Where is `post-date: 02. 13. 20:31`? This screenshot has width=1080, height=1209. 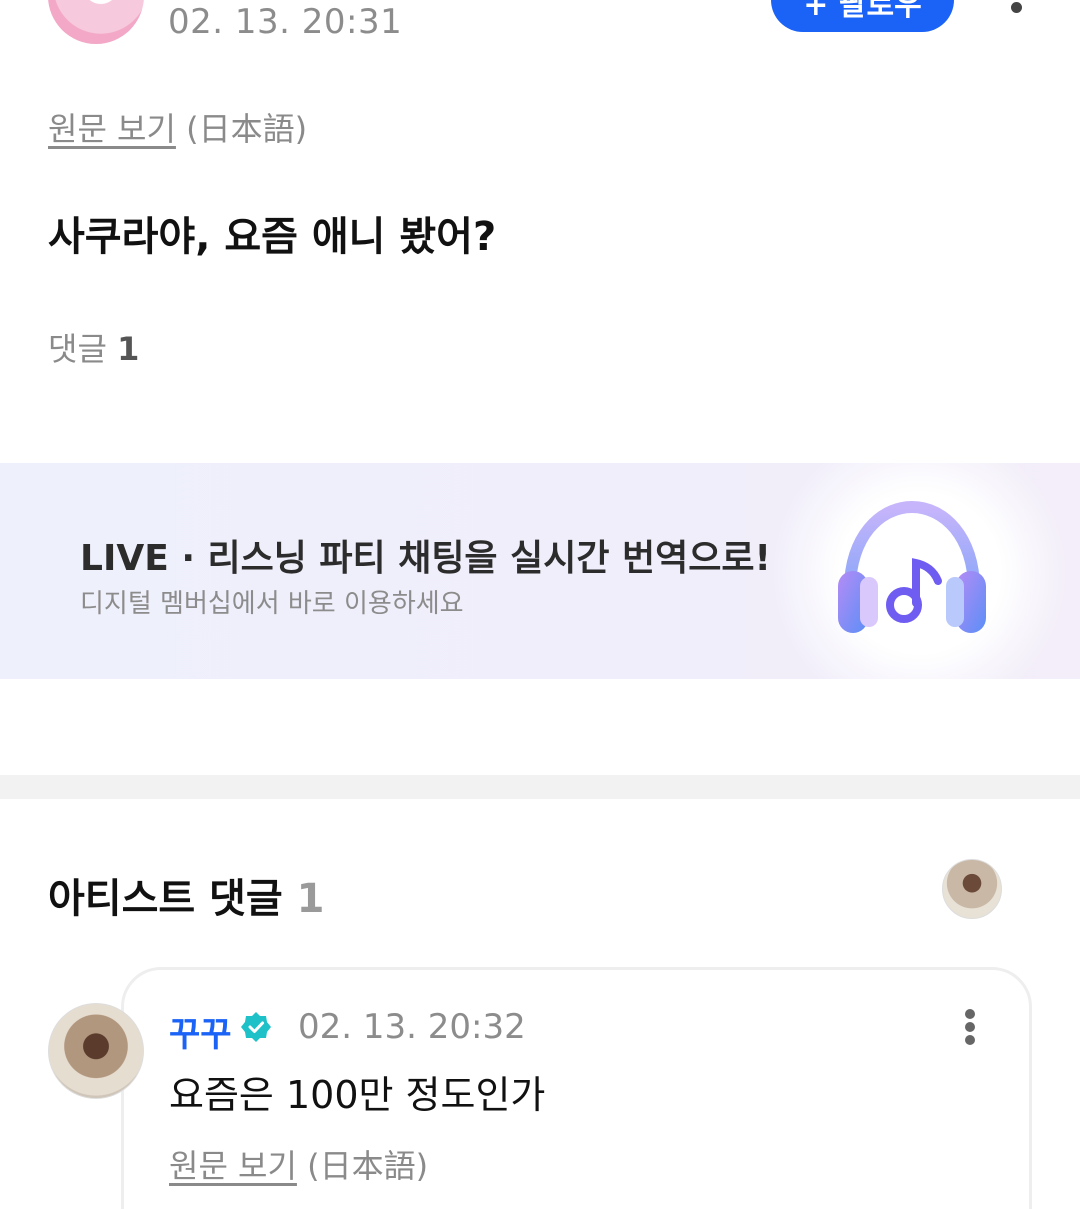 post-date: 02. 13. 20:31 is located at coordinates (285, 22).